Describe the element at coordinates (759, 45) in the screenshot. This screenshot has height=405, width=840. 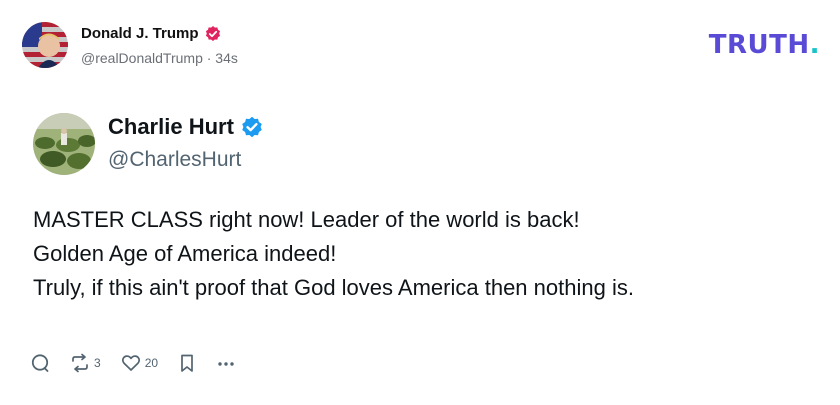
I see `logo-text: TRUTH` at that location.